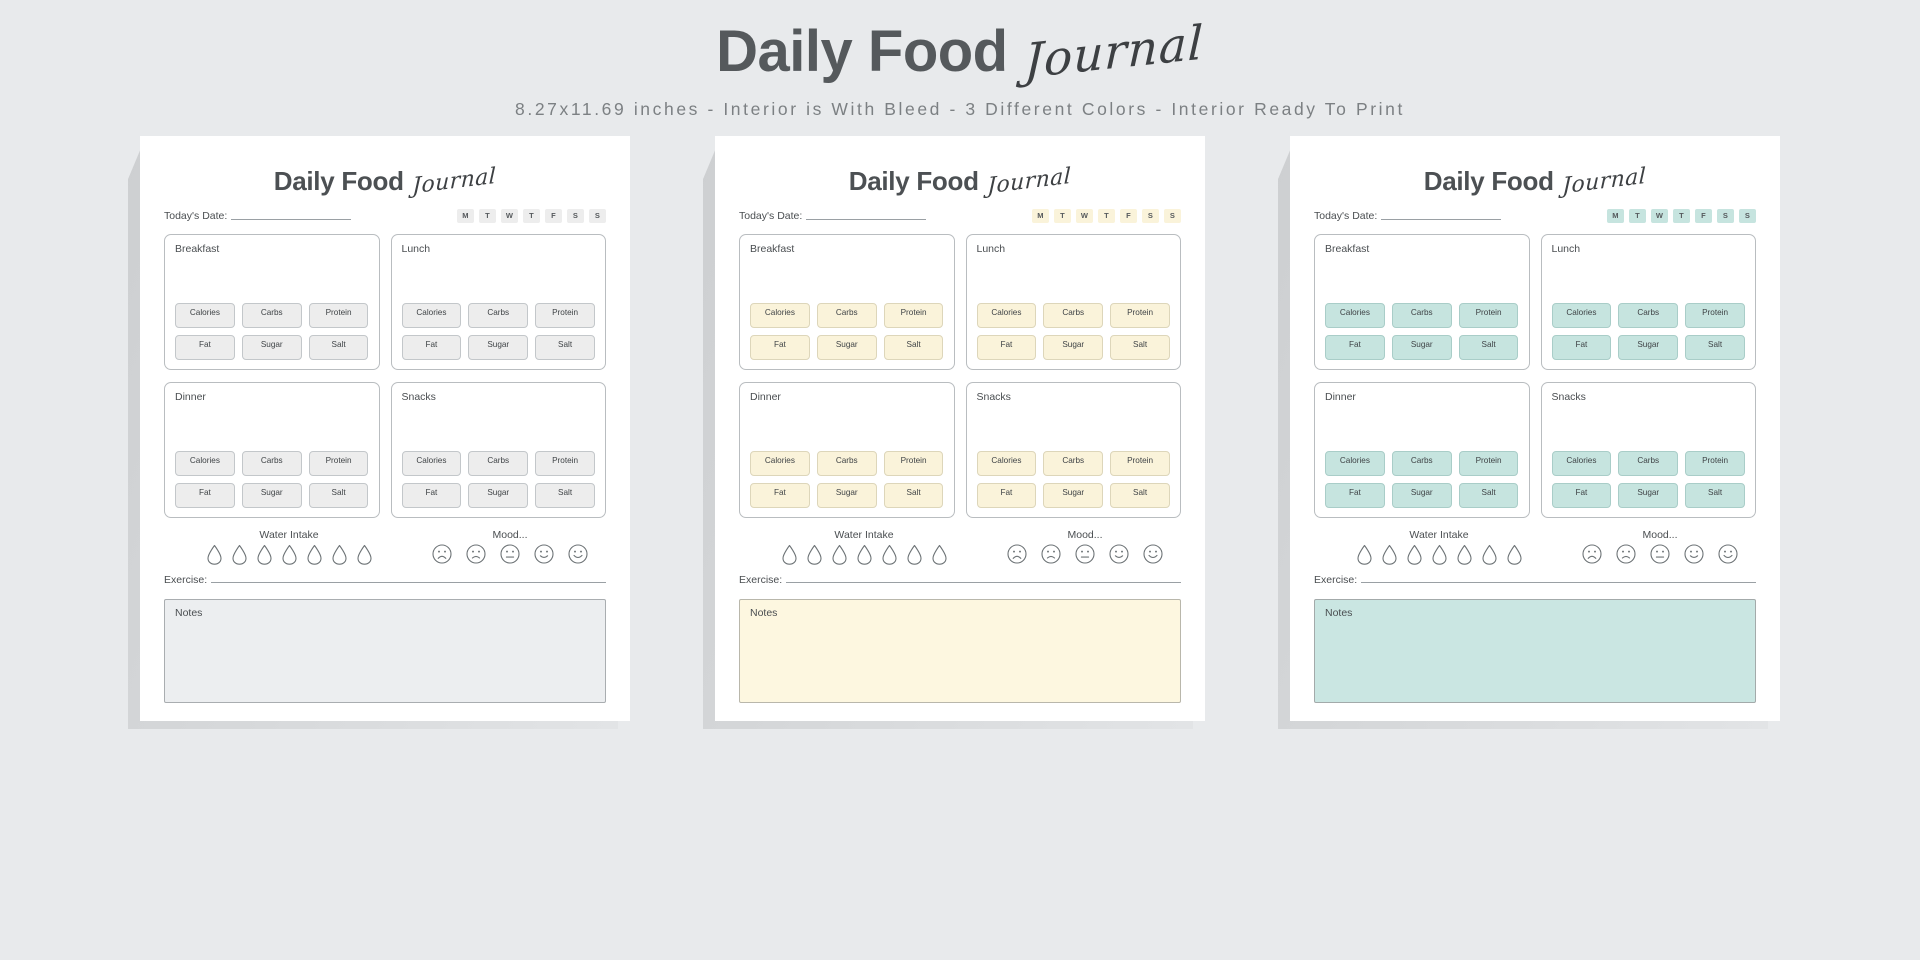  I want to click on exercise-writing-line, so click(1558, 582).